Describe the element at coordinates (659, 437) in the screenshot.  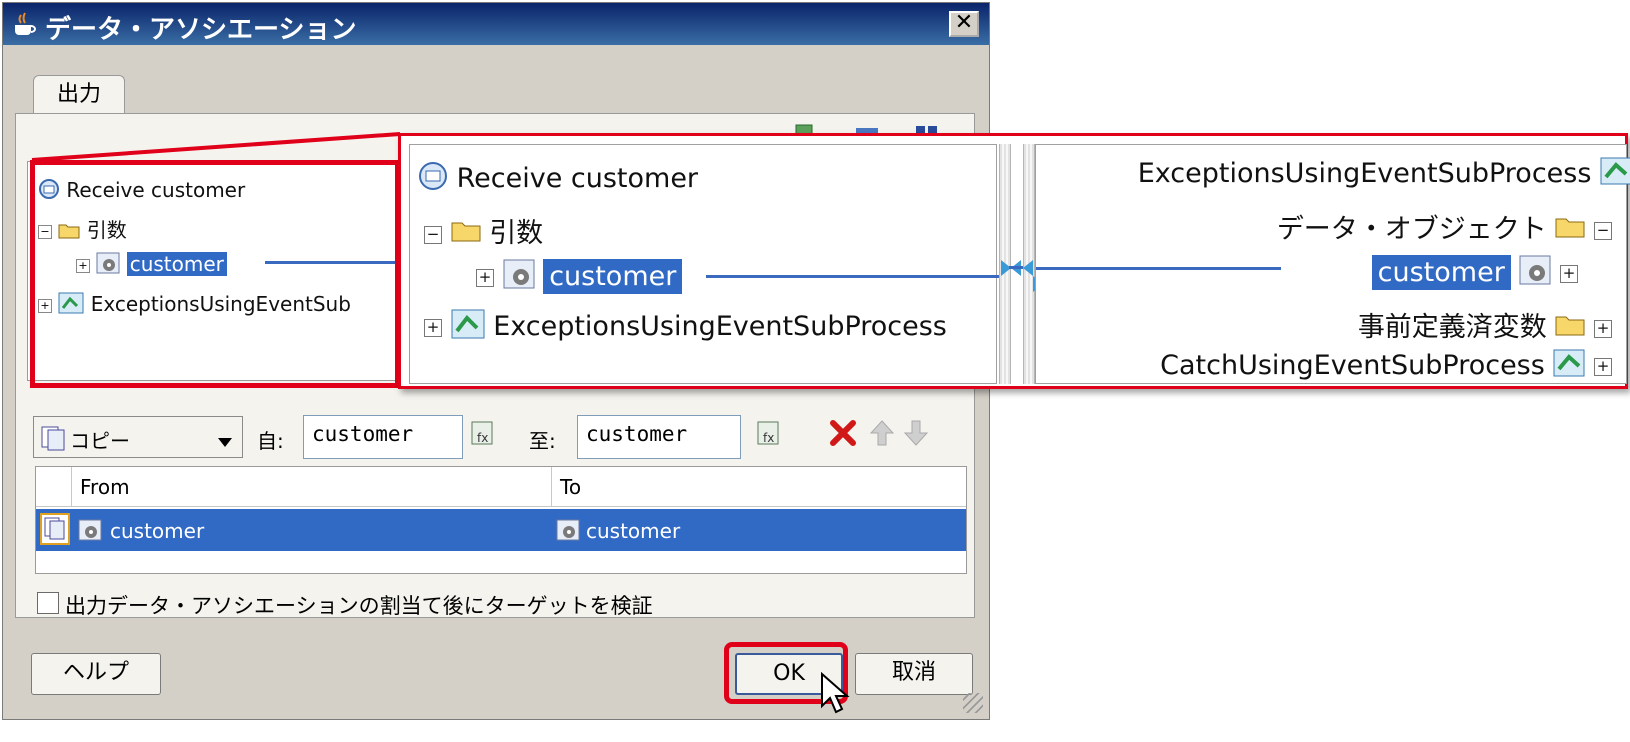
I see `to-field: customer` at that location.